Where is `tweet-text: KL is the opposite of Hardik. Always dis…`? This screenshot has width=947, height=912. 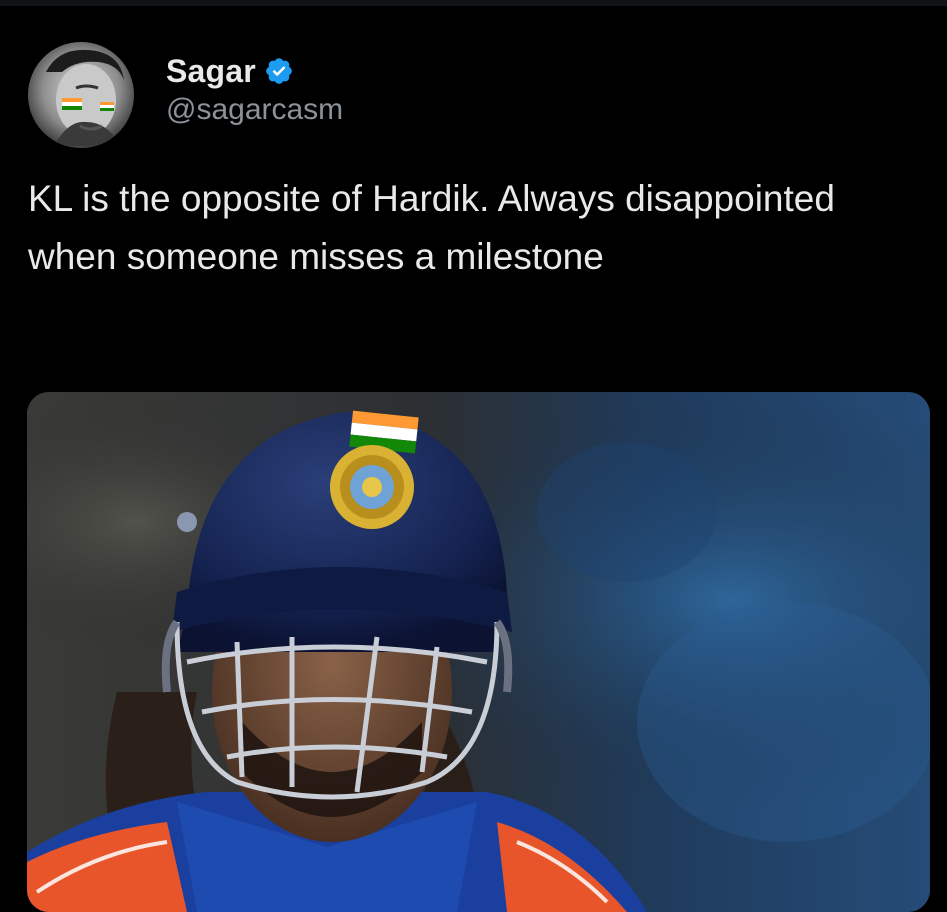
tweet-text: KL is the opposite of Hardik. Always dis… is located at coordinates (431, 227).